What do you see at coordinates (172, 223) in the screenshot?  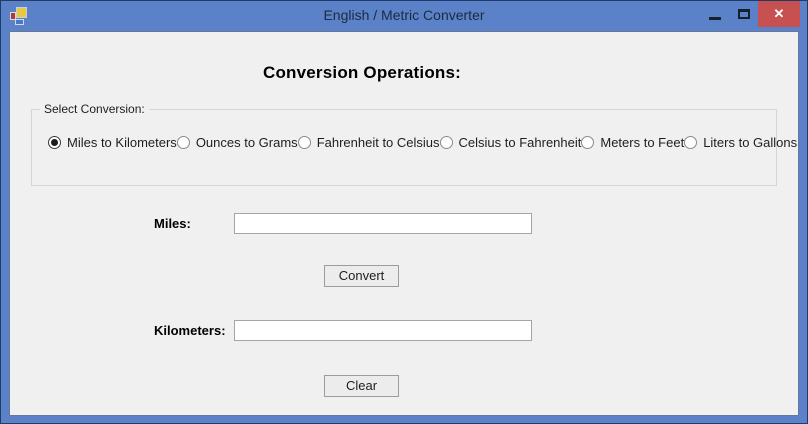 I see `input-unit-label: Miles:` at bounding box center [172, 223].